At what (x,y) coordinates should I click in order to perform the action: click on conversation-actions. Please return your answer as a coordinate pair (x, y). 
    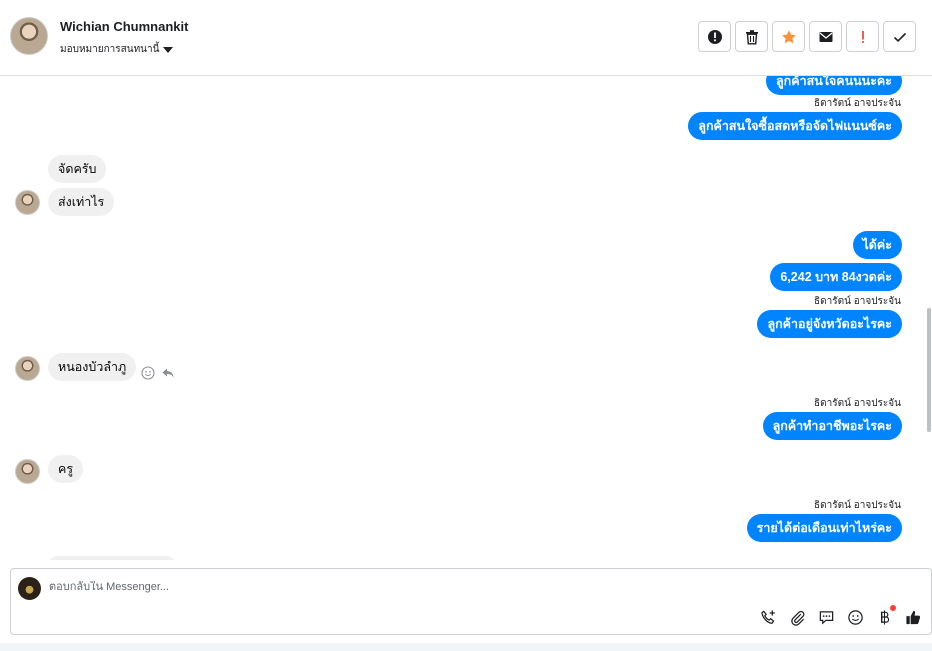
    Looking at the image, I should click on (807, 36).